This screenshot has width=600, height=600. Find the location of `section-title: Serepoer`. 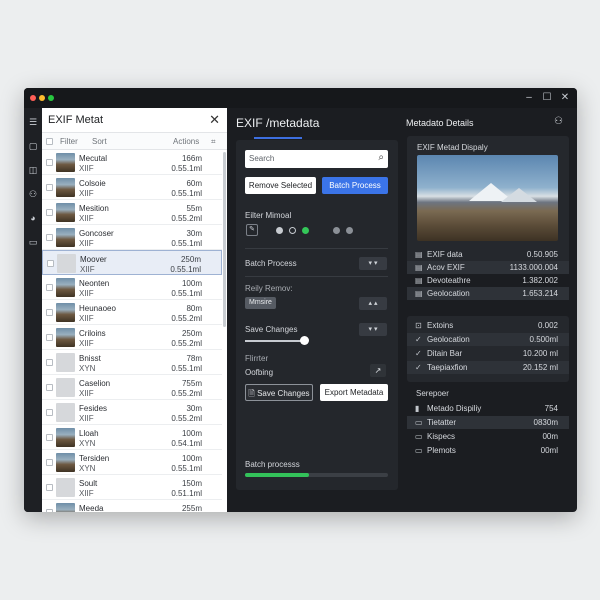

section-title: Serepoer is located at coordinates (432, 393).